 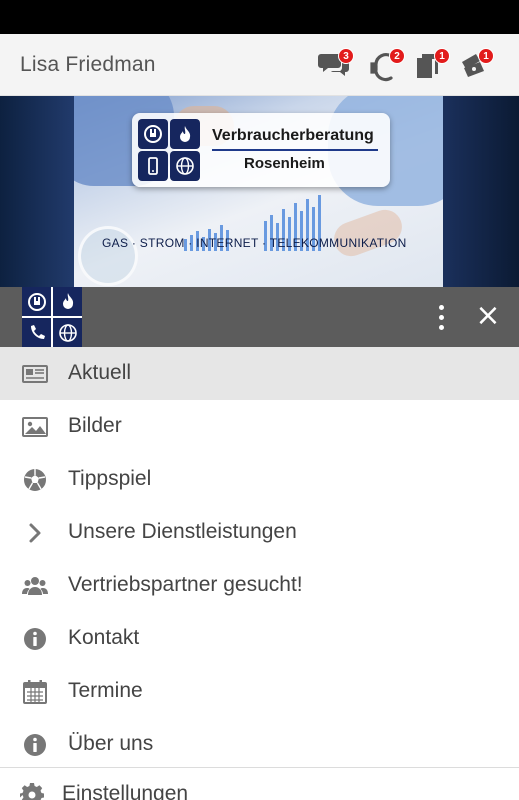 I want to click on brand-location: Rosenheim, so click(x=284, y=163).